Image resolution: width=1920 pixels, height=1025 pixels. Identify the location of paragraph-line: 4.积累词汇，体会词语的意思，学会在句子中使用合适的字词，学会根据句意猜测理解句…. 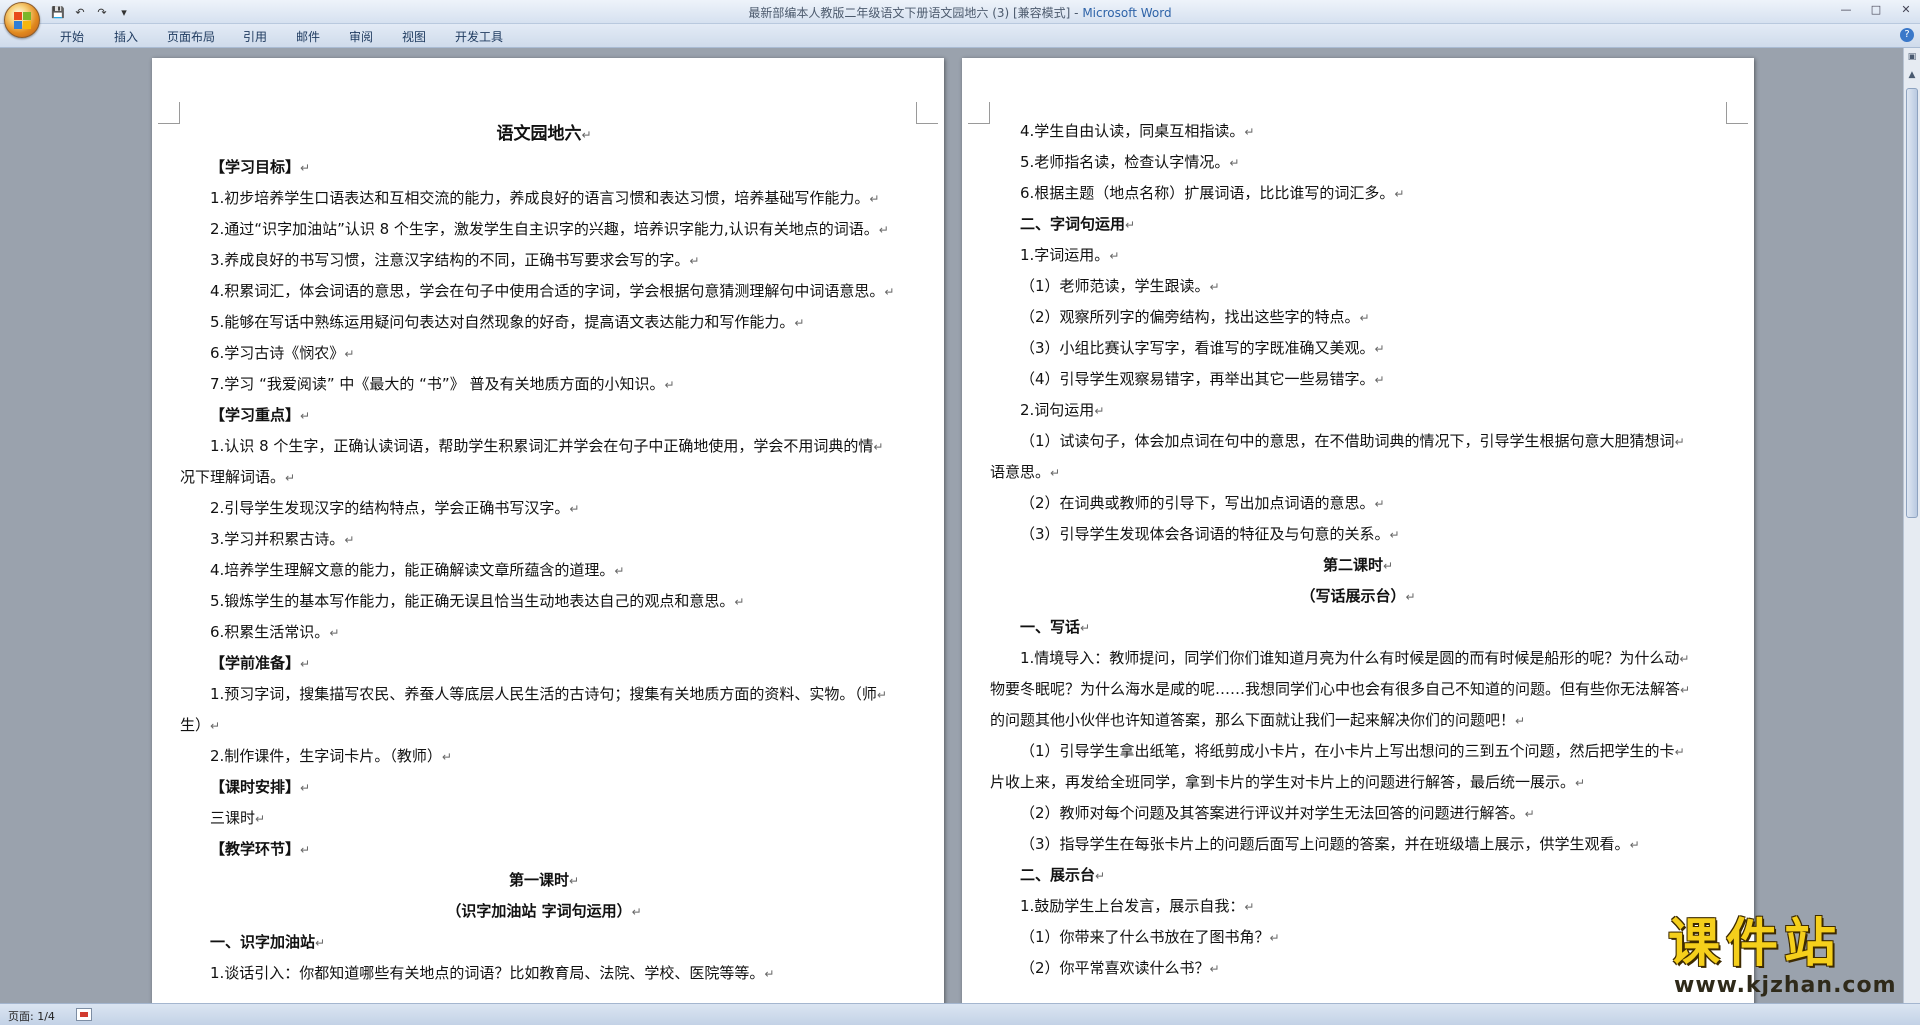
(544, 291).